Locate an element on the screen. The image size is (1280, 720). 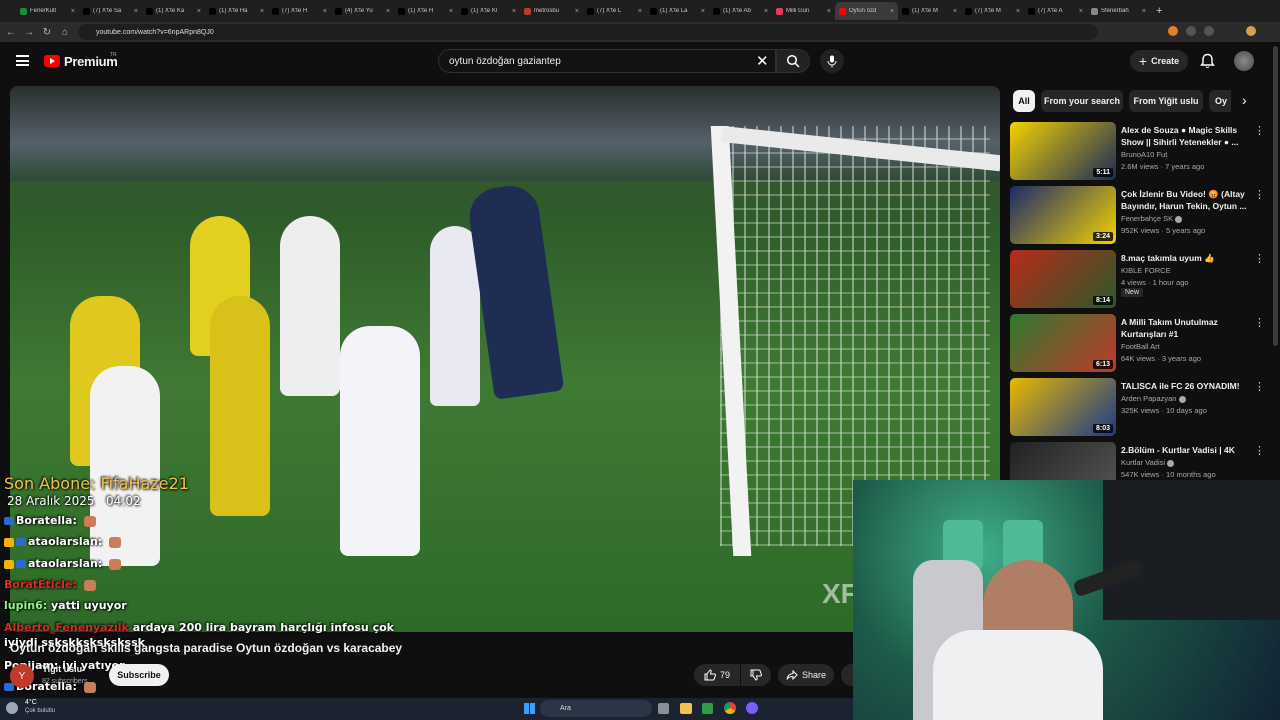
clear-search-icon: ✕ is located at coordinates (762, 61).